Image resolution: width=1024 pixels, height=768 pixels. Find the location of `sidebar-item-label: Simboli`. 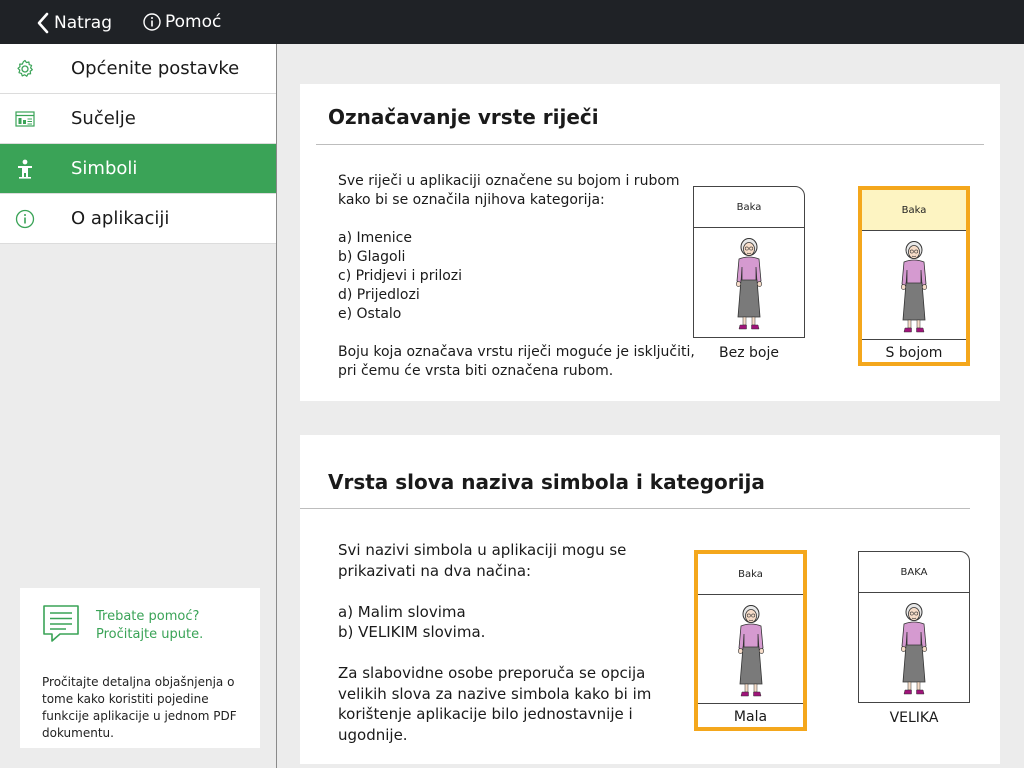

sidebar-item-label: Simboli is located at coordinates (104, 168).